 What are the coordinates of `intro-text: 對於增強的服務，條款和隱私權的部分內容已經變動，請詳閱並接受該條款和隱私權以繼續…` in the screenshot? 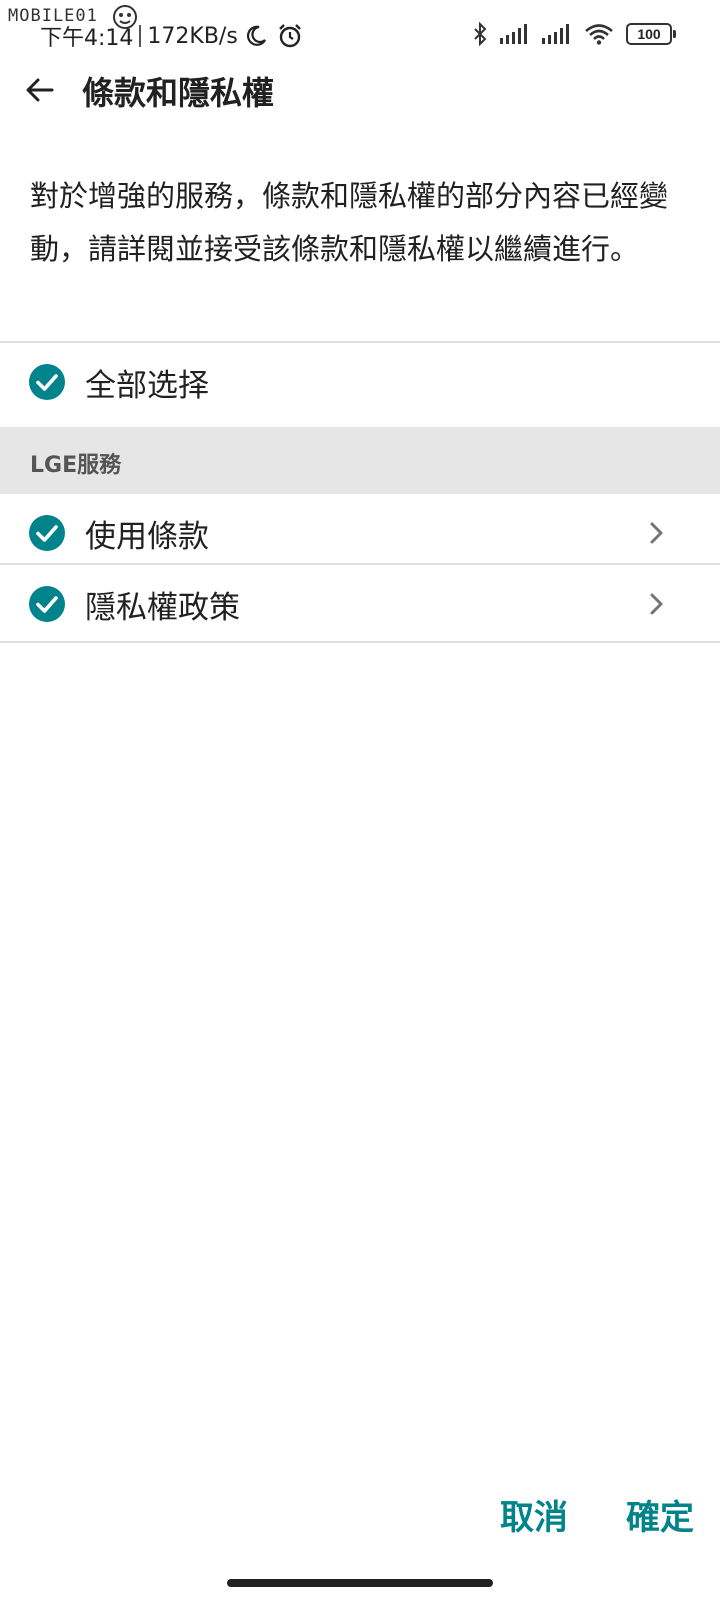 It's located at (349, 222).